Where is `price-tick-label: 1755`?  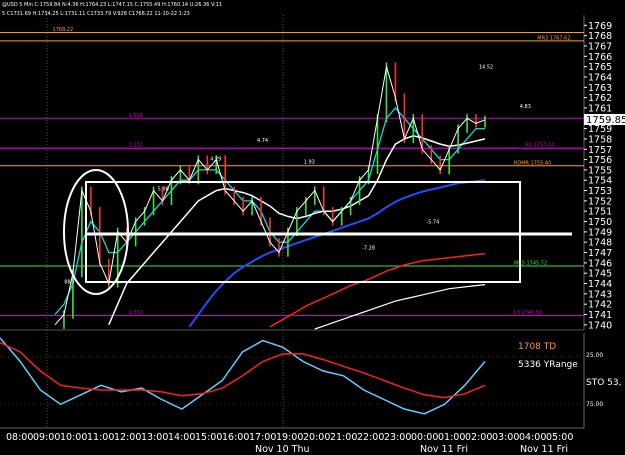
price-tick-label: 1755 is located at coordinates (600, 170).